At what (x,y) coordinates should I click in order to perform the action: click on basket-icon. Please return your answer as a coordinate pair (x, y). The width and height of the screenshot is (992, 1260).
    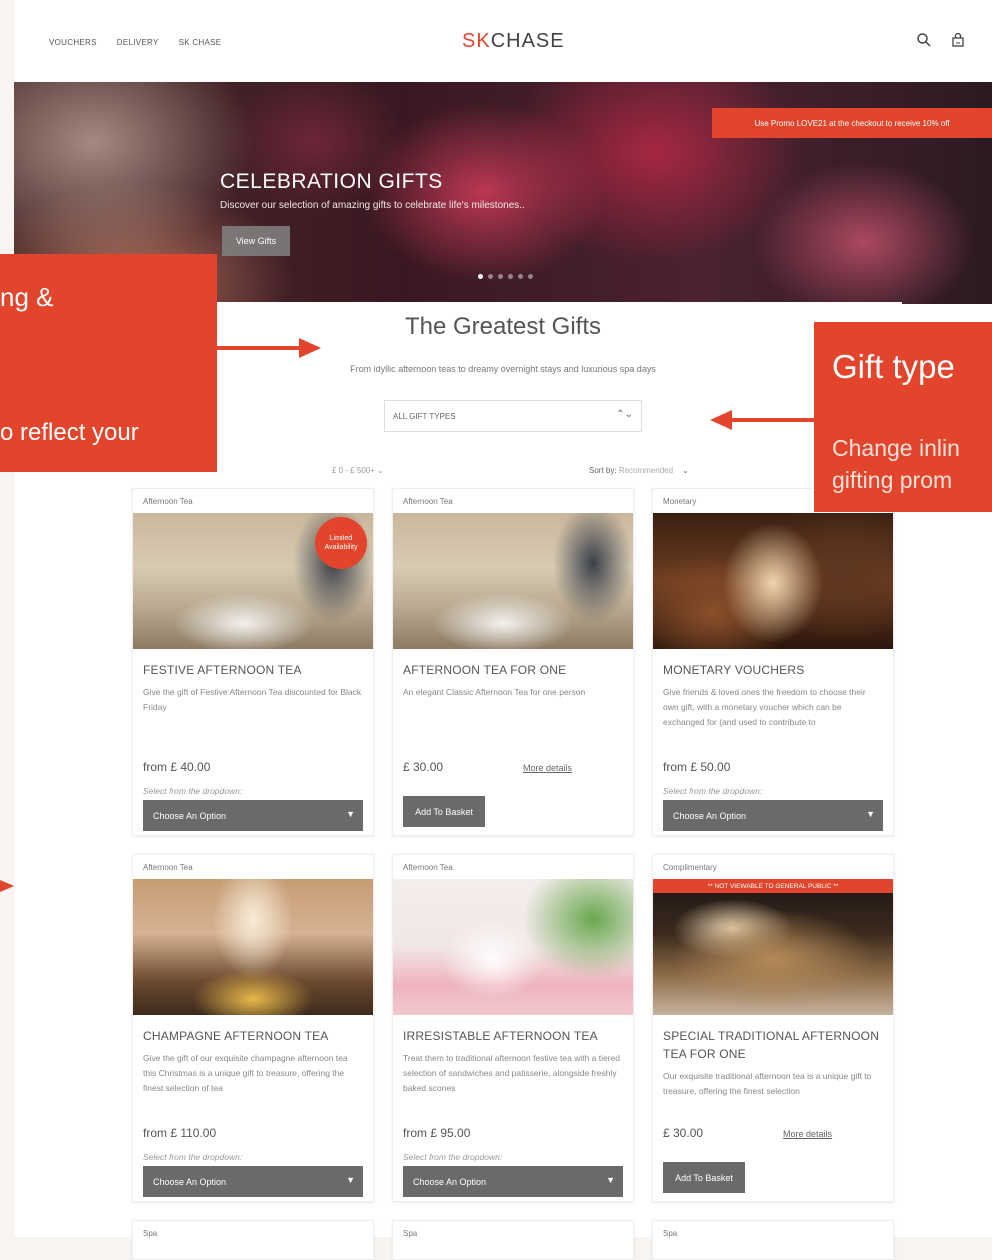
    Looking at the image, I should click on (958, 40).